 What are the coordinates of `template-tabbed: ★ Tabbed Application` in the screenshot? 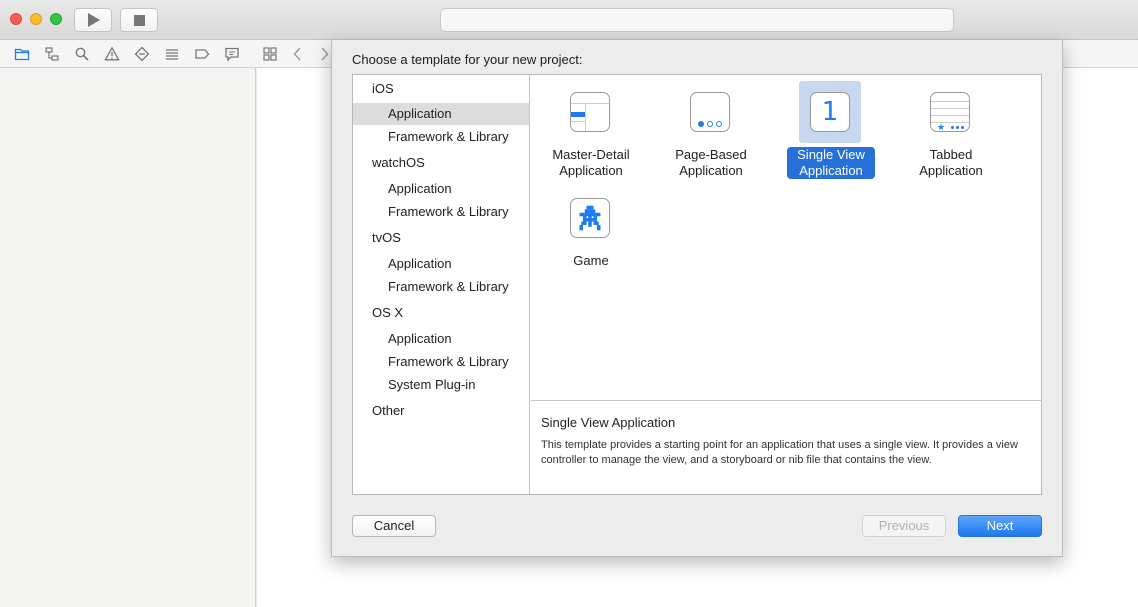 It's located at (951, 132).